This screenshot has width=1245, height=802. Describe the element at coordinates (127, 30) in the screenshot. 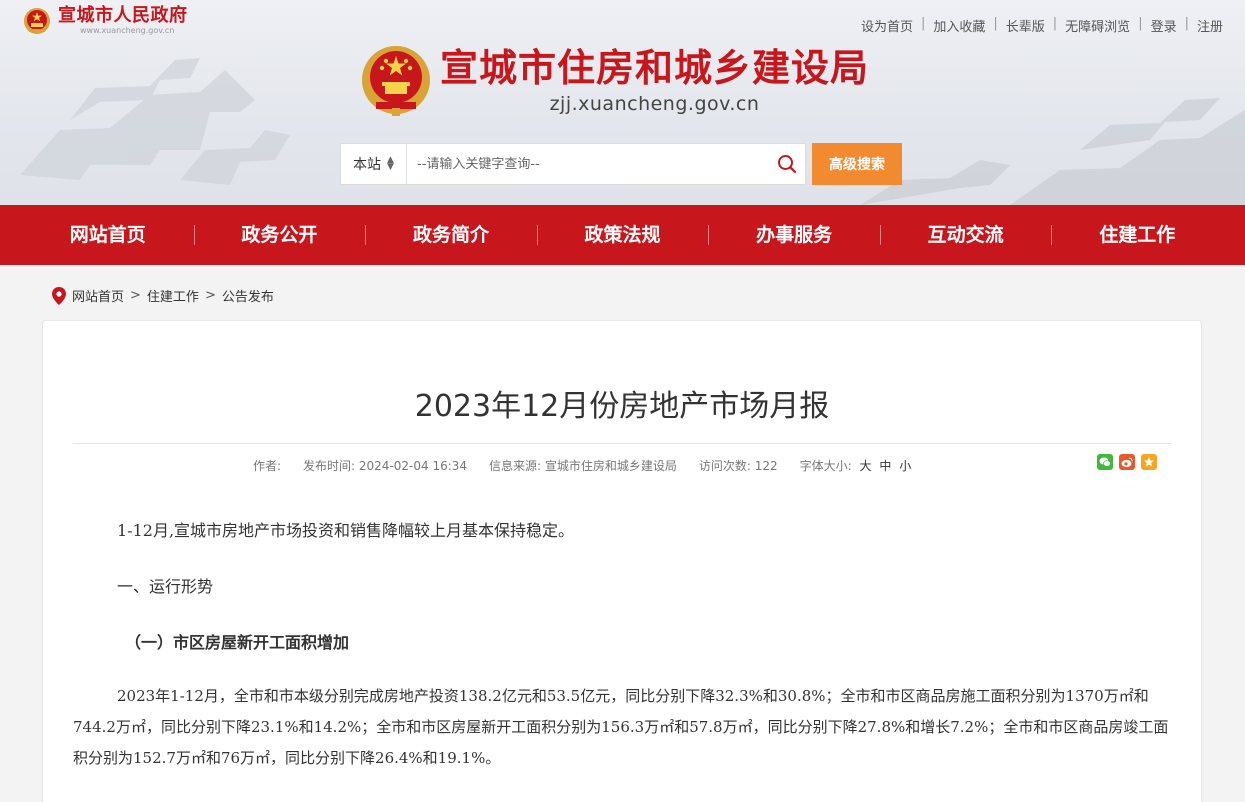

I see `gov-portal-url: www.xuancheng.gov.cn` at that location.